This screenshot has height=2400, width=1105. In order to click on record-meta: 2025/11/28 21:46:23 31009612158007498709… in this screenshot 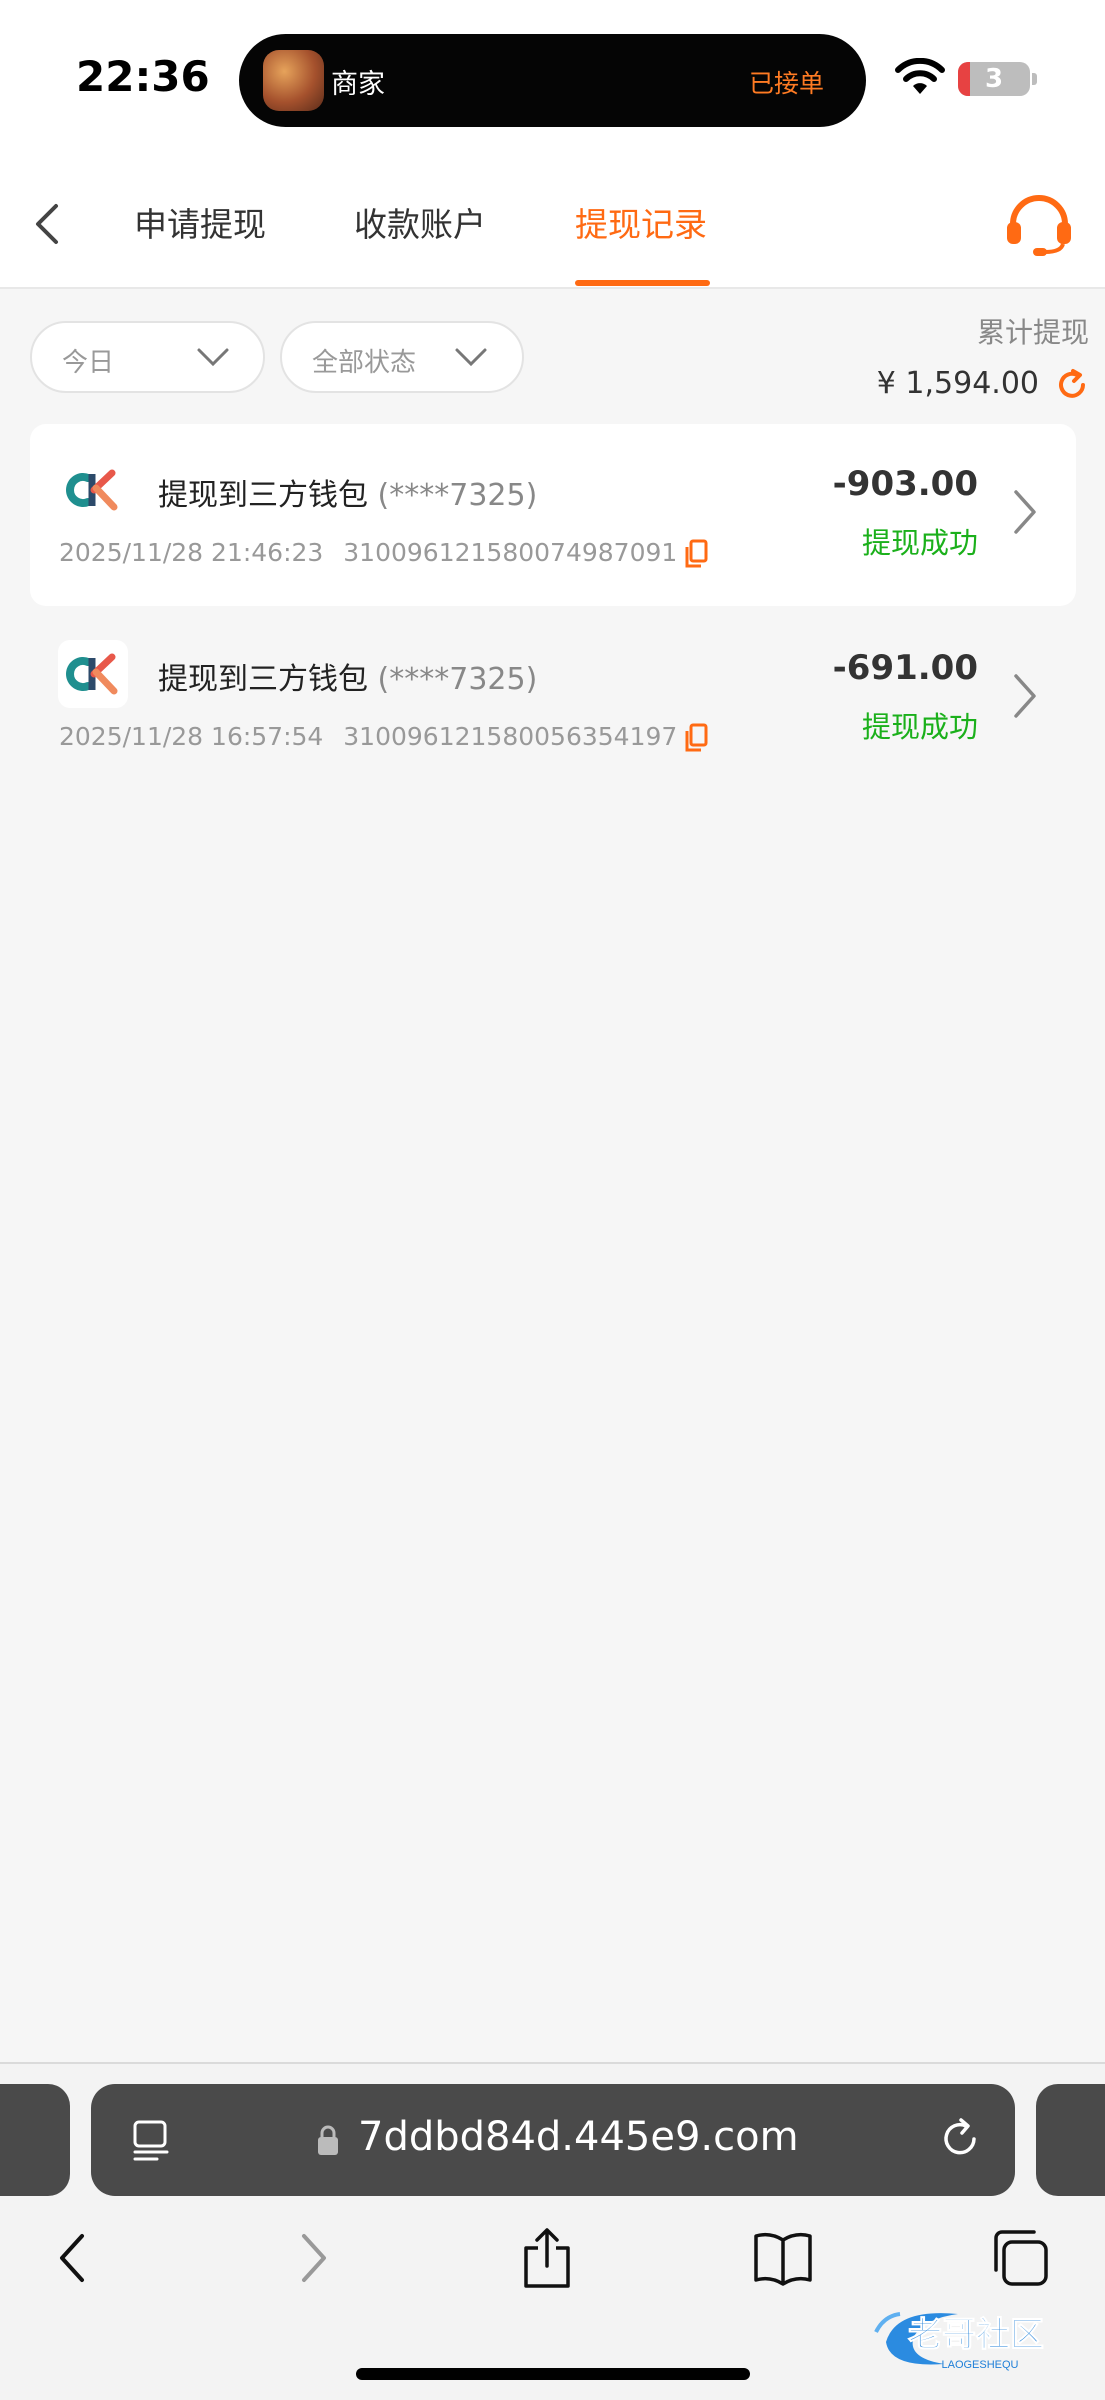, I will do `click(368, 552)`.